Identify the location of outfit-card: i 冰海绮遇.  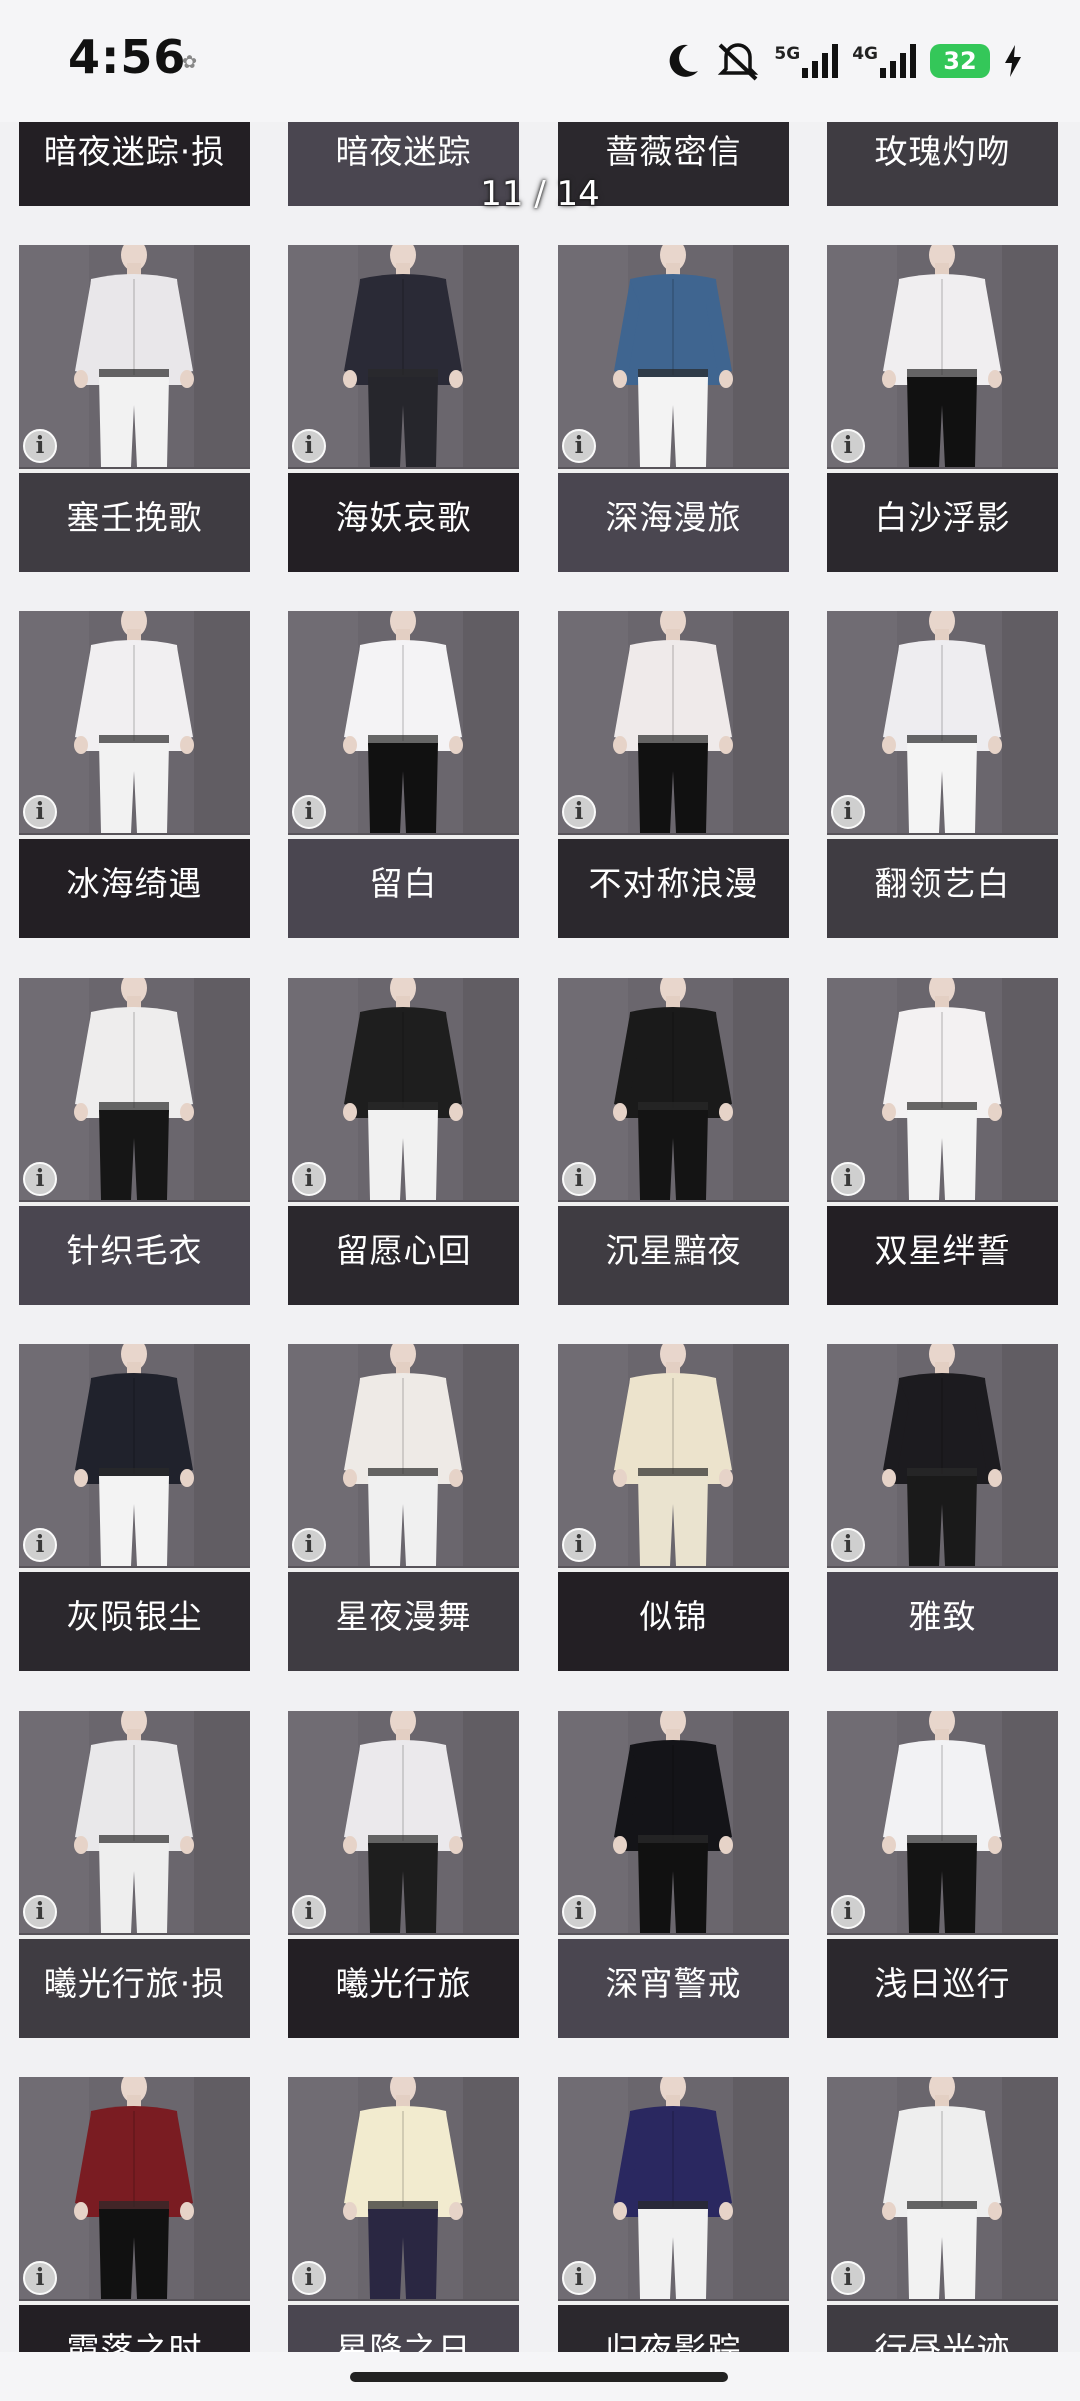
(134, 774).